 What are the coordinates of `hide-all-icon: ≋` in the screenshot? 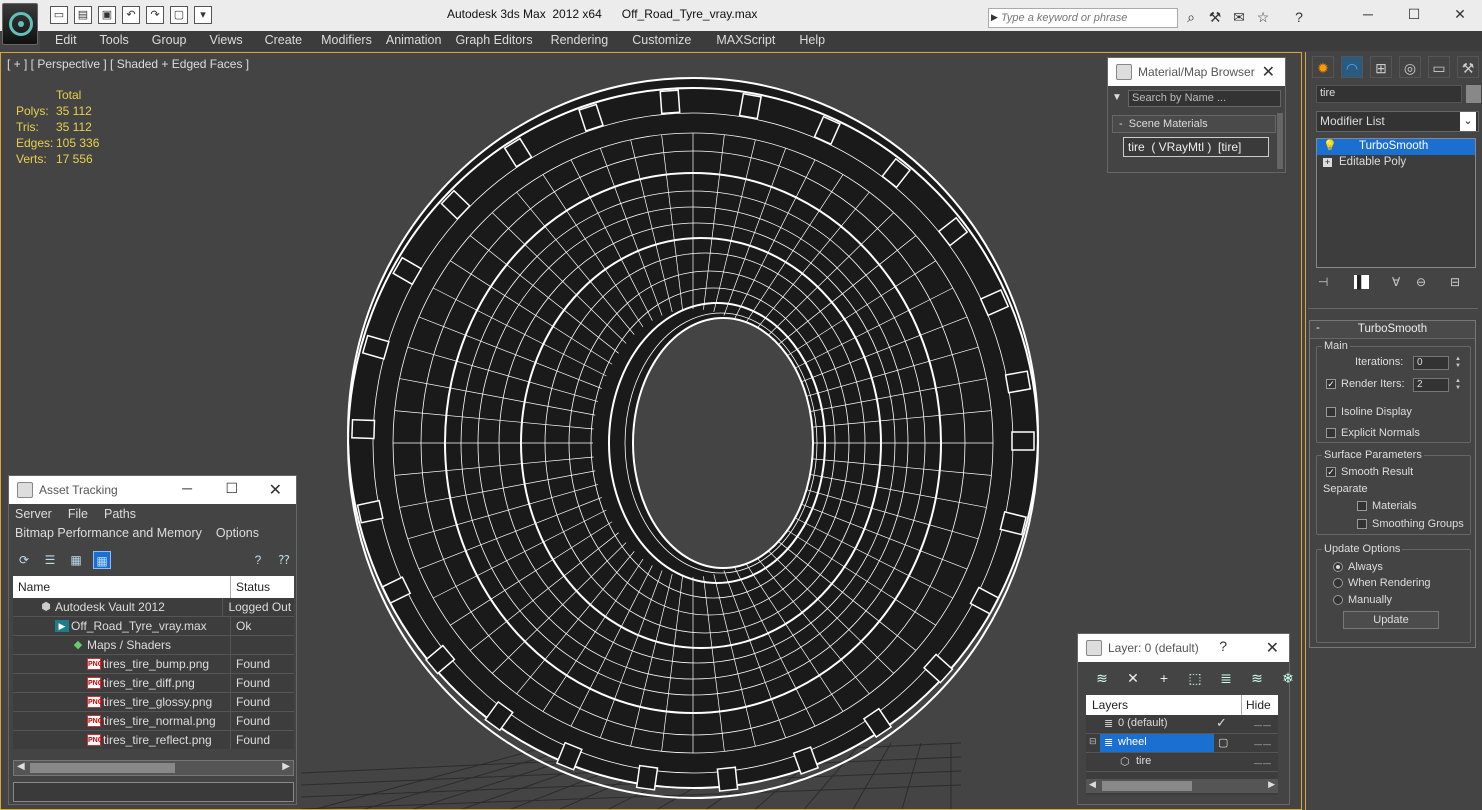 It's located at (1257, 678).